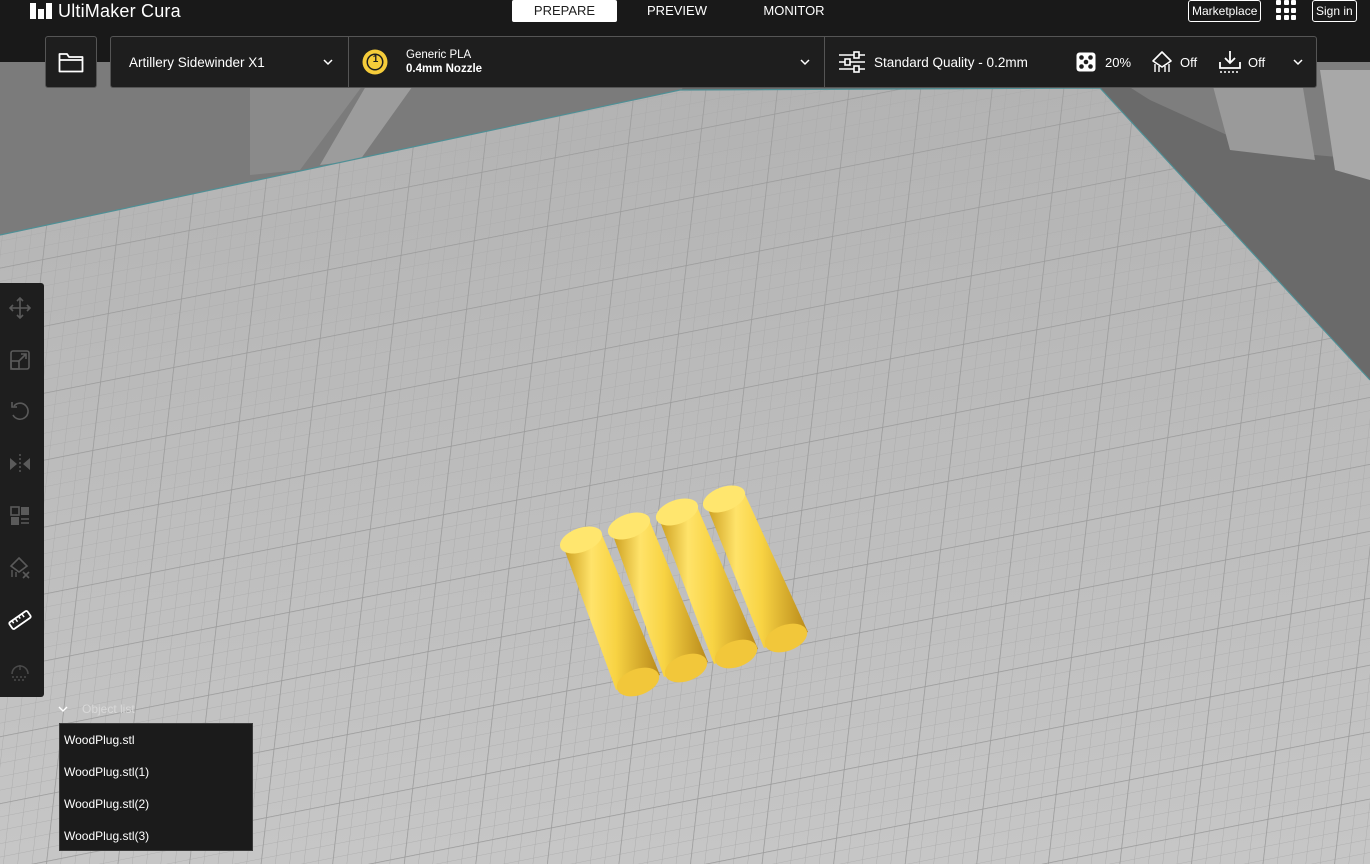  I want to click on app-logo: UltiMaker Cura, so click(105, 11).